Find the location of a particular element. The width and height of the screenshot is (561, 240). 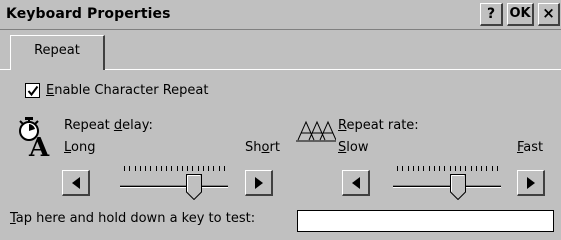

enable-repeat-text: nable Character Repeat is located at coordinates (131, 90).